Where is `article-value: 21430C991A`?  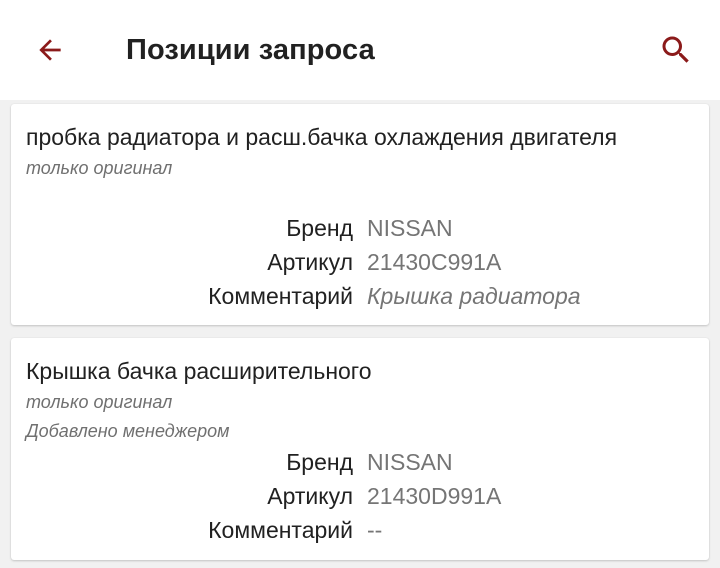
article-value: 21430C991A is located at coordinates (434, 262).